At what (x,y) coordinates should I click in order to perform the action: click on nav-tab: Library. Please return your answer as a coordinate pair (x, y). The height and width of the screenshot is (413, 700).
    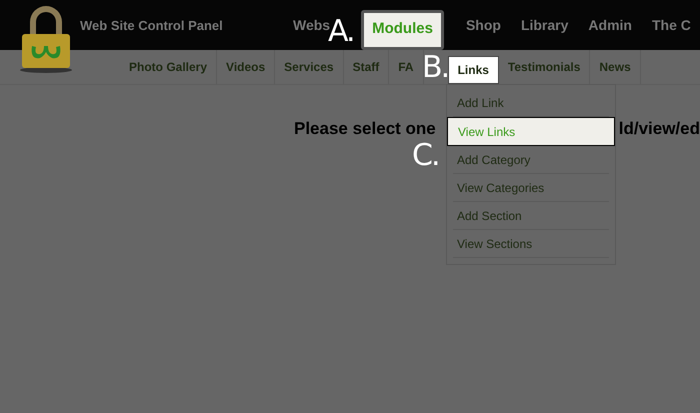
    Looking at the image, I should click on (545, 25).